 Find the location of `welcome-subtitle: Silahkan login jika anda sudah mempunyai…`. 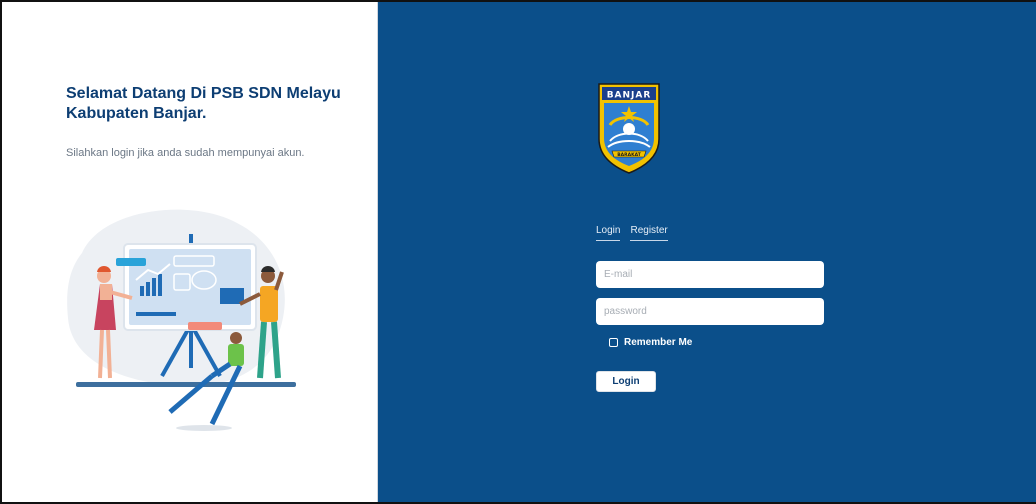

welcome-subtitle: Silahkan login jika anda sudah mempunyai… is located at coordinates (185, 153).